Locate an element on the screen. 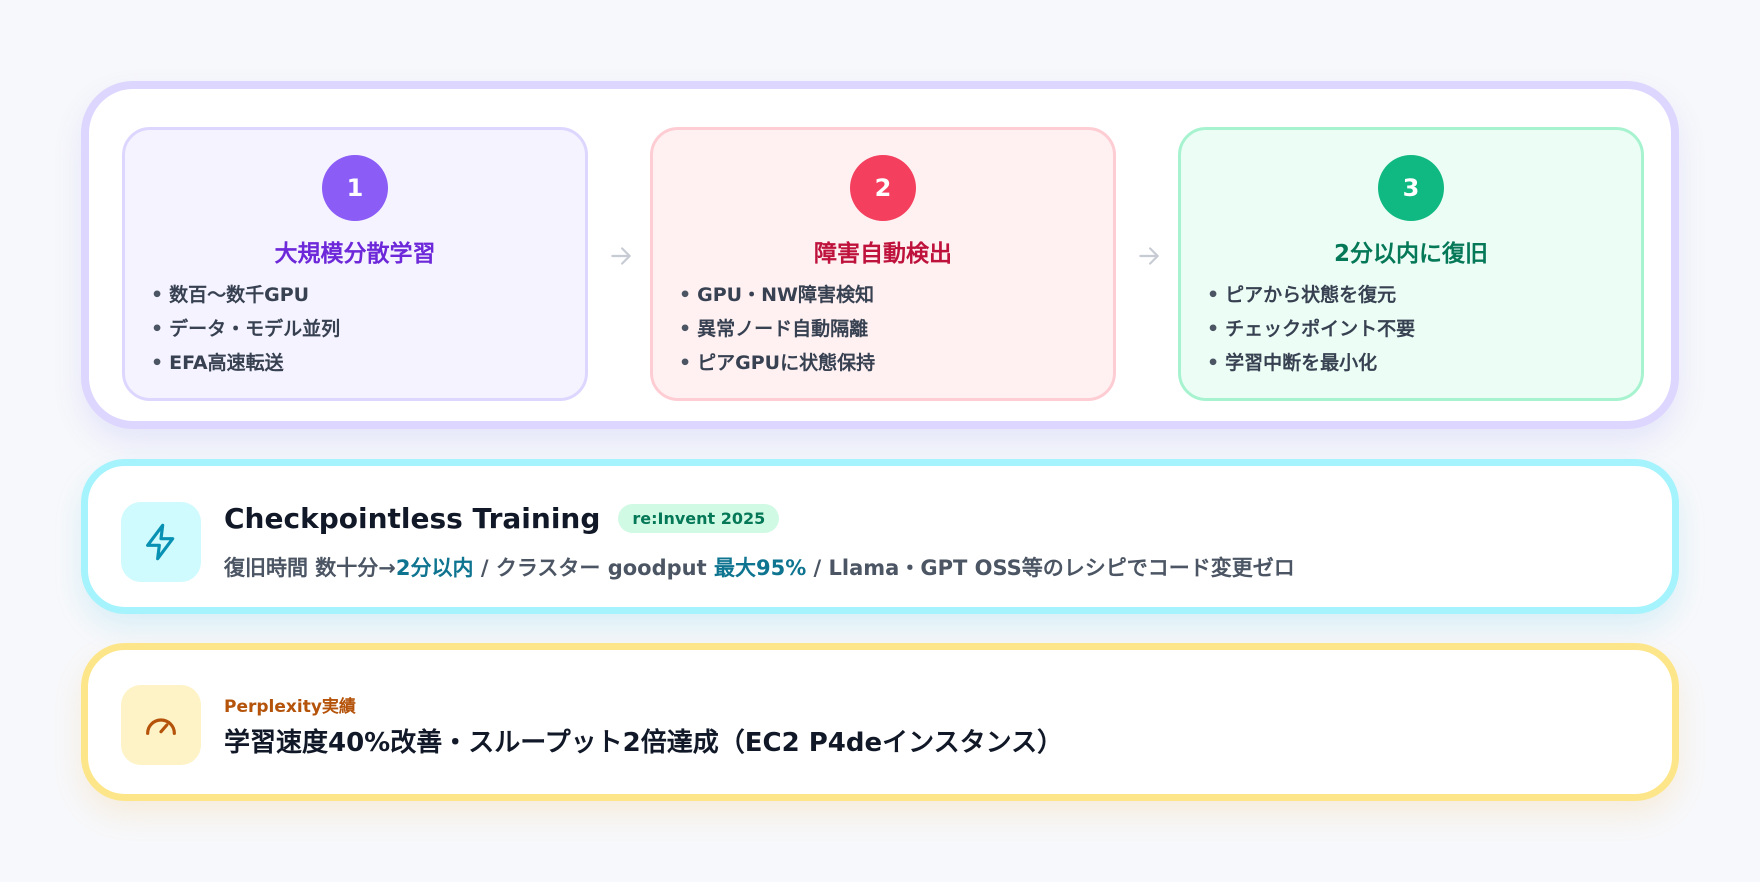 This screenshot has height=882, width=1760. step-bullet: 学習中断を最小化 is located at coordinates (1311, 363).